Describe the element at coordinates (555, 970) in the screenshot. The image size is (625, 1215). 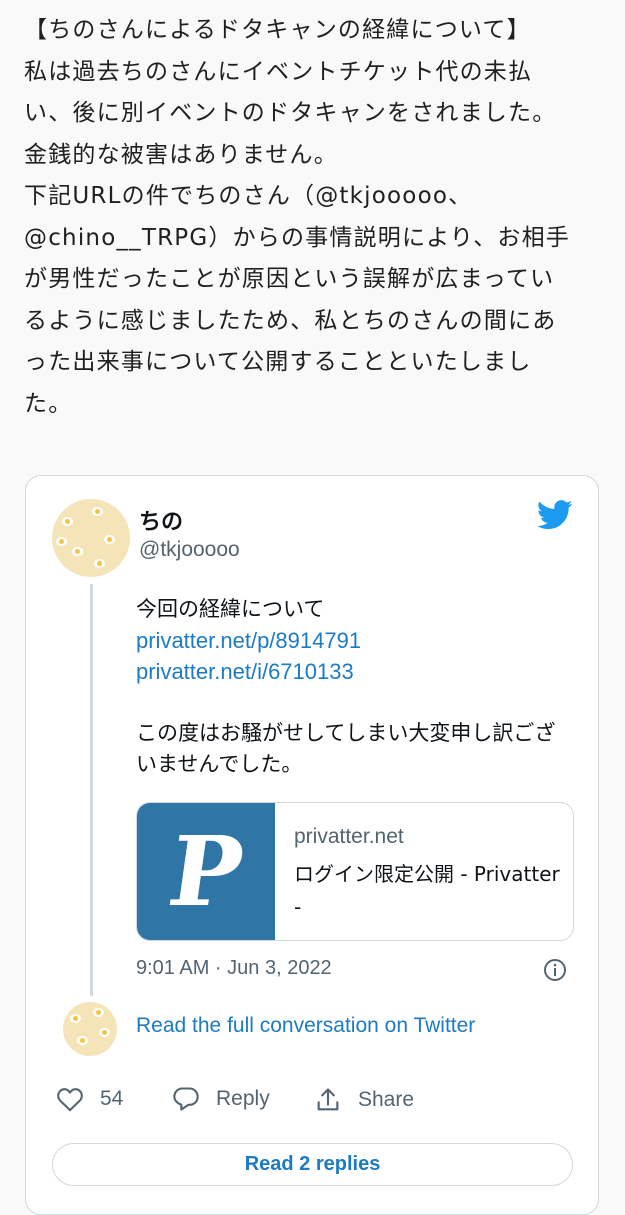
I see `info-icon` at that location.